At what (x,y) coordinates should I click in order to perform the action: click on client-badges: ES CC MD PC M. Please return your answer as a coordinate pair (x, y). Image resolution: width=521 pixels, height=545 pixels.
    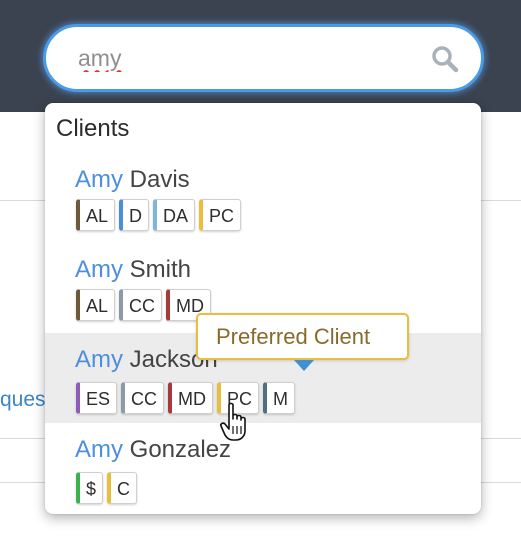
    Looking at the image, I should click on (186, 398).